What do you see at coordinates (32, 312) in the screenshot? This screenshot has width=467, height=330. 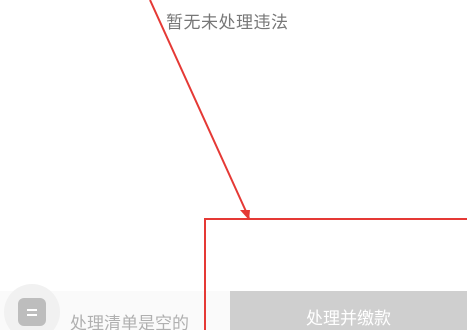 I see `list-icon` at bounding box center [32, 312].